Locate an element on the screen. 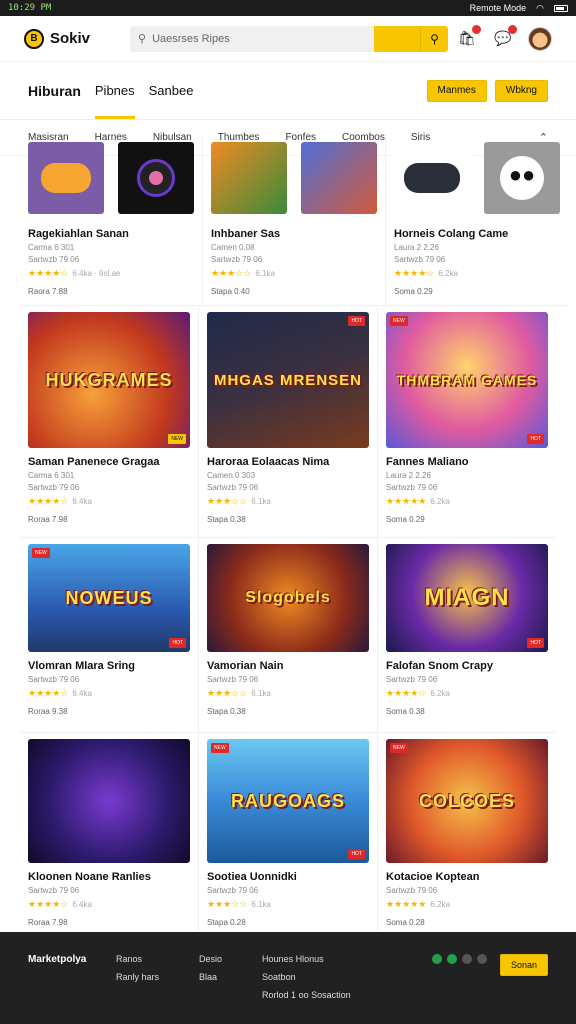 Image resolution: width=576 pixels, height=1024 pixels. status-bar: 10:29 PM Remote Mode ◠ is located at coordinates (288, 8).